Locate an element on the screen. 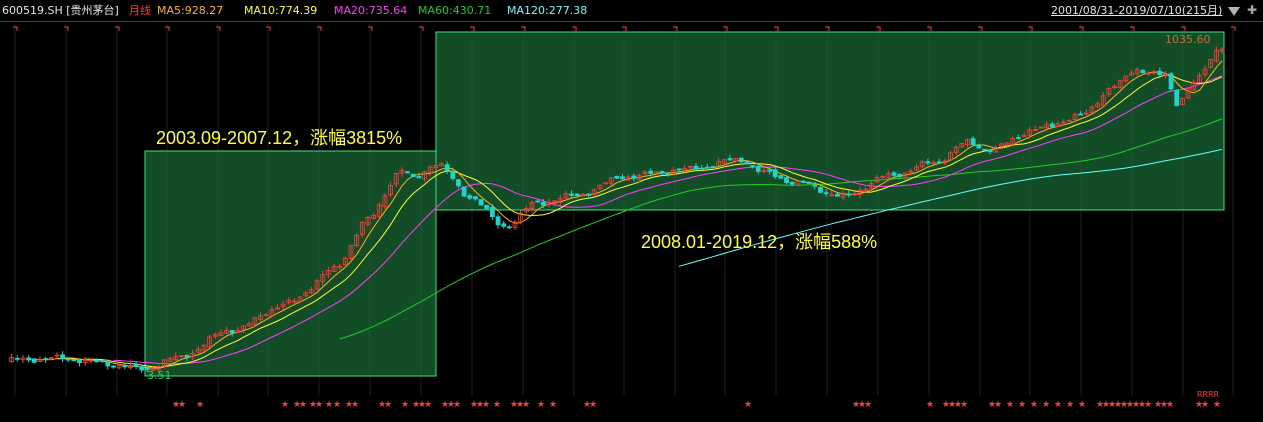 The image size is (1263, 422). period-label: 月线 is located at coordinates (140, 11).